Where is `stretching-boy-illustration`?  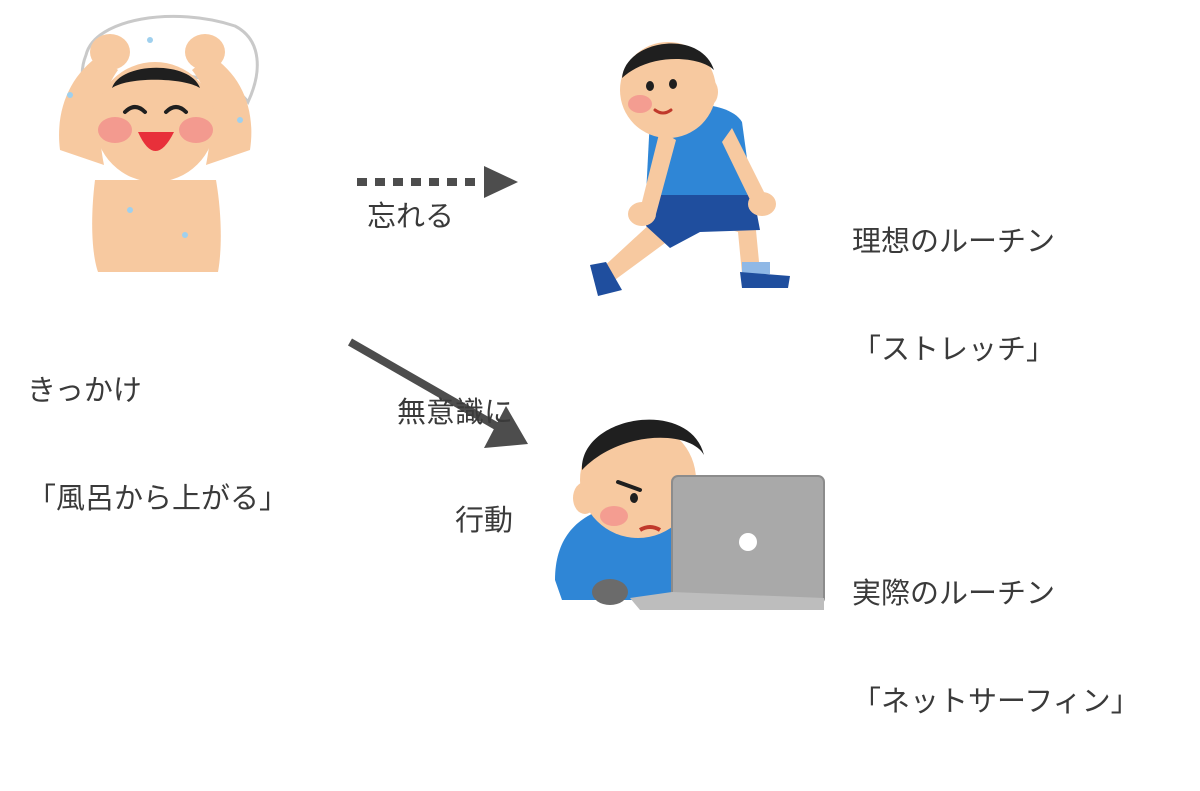
stretching-boy-illustration is located at coordinates (690, 169).